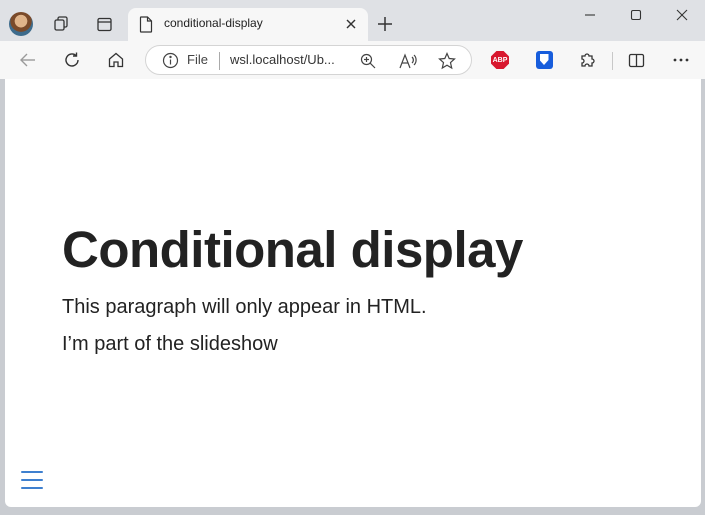 The height and width of the screenshot is (515, 705). I want to click on puzzle-piece-icon, so click(588, 60).